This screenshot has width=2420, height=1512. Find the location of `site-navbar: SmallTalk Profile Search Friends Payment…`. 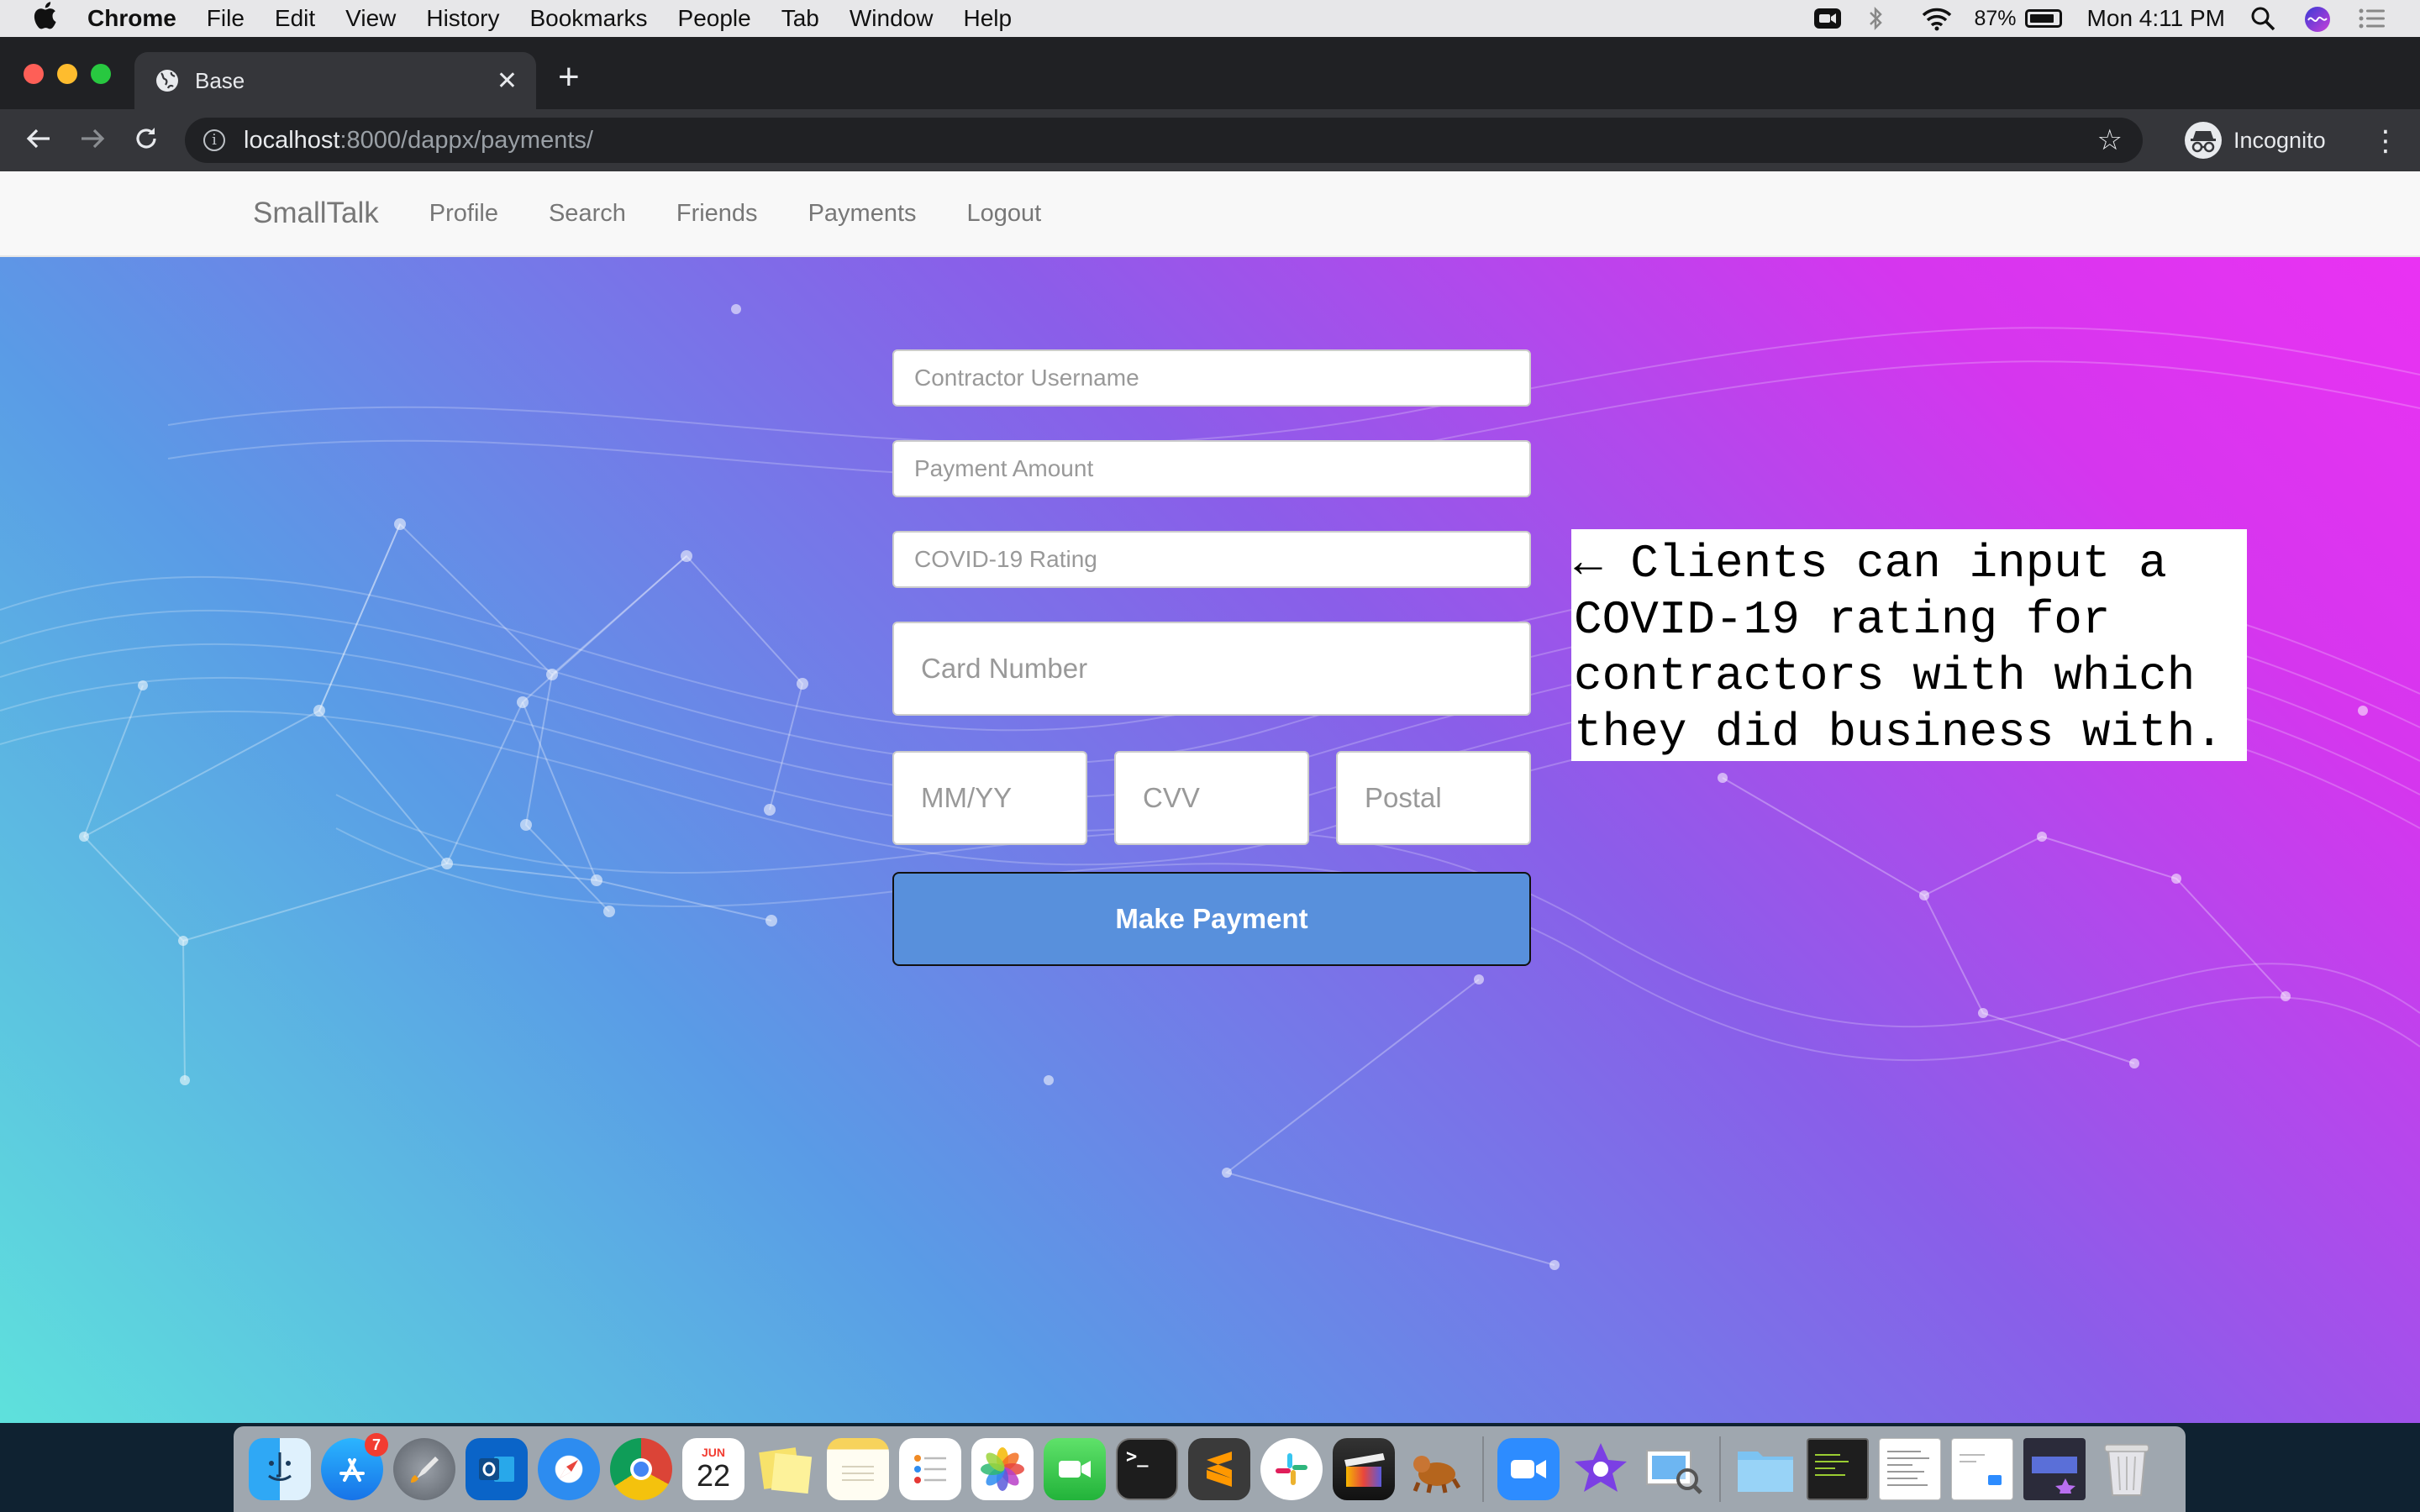

site-navbar: SmallTalk Profile Search Friends Payment… is located at coordinates (1210, 214).